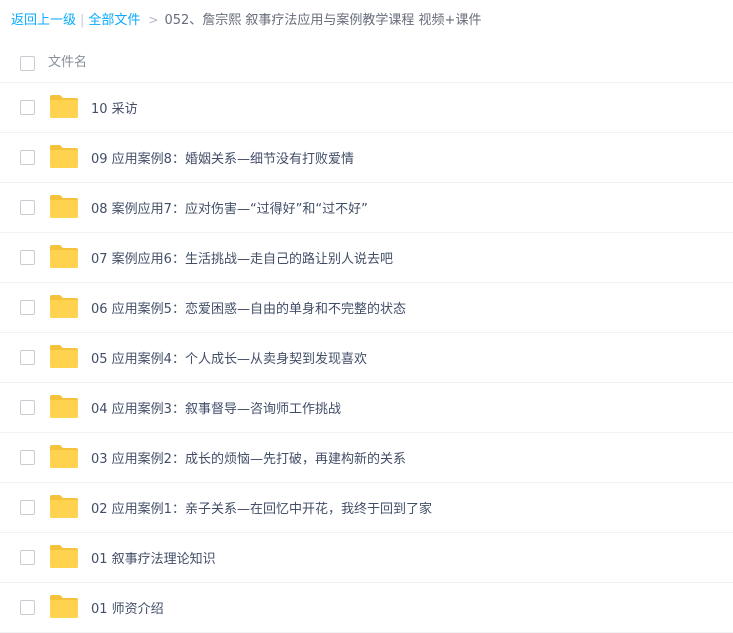 The height and width of the screenshot is (633, 733). What do you see at coordinates (242, 257) in the screenshot?
I see `folder-name: 07 案例应用6：生活挑战—走自己的路让别人说去吧` at bounding box center [242, 257].